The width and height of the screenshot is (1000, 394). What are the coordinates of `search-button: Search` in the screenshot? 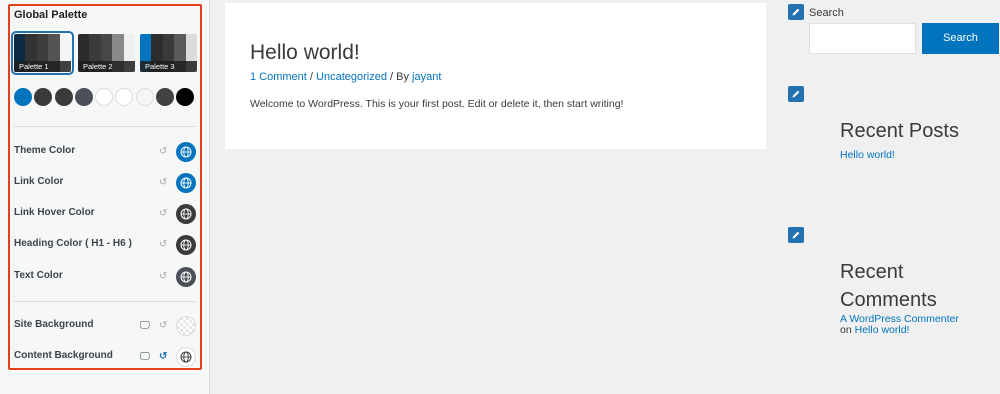 It's located at (960, 38).